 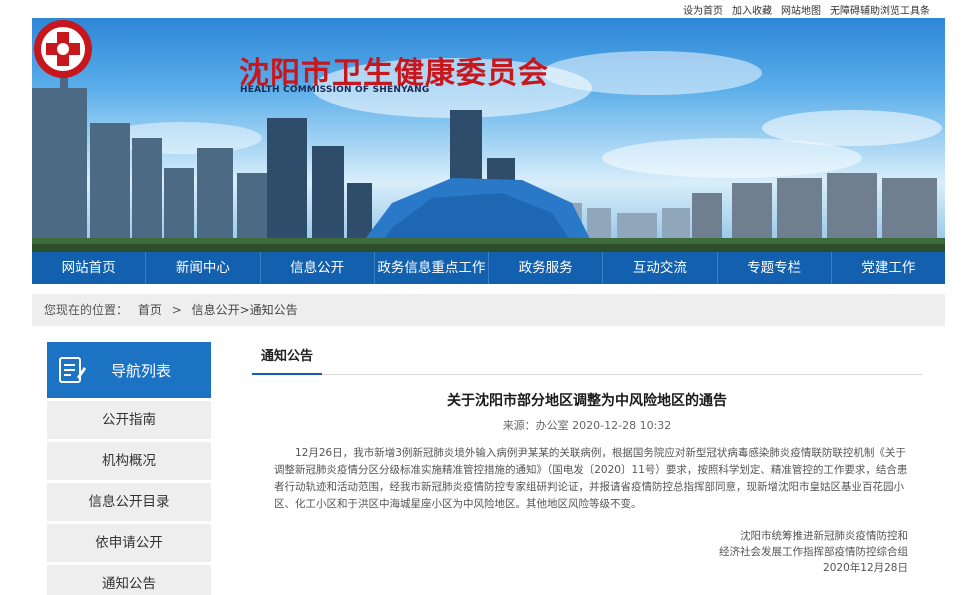 I want to click on nav-special-topics: 专题专栏, so click(x=775, y=268).